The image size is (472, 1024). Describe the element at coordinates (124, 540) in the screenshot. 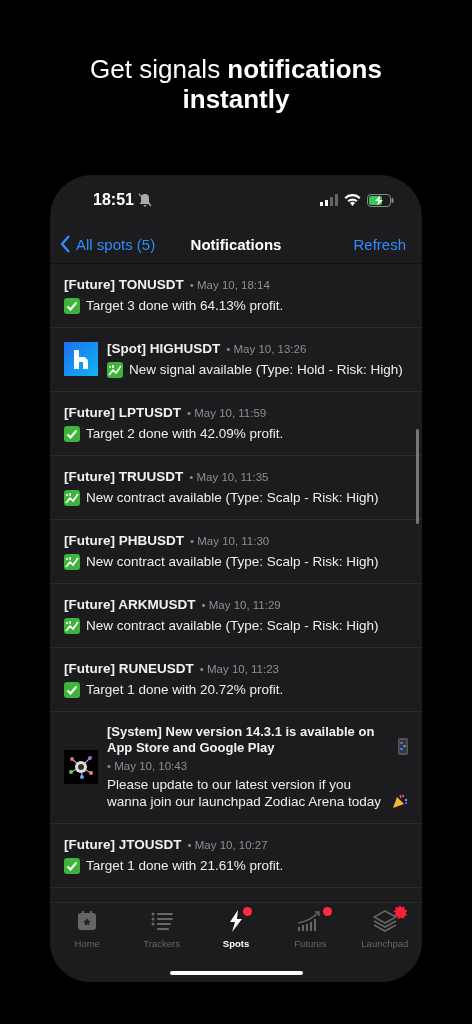

I see `notification-title: [Future] PHBUSDT` at that location.